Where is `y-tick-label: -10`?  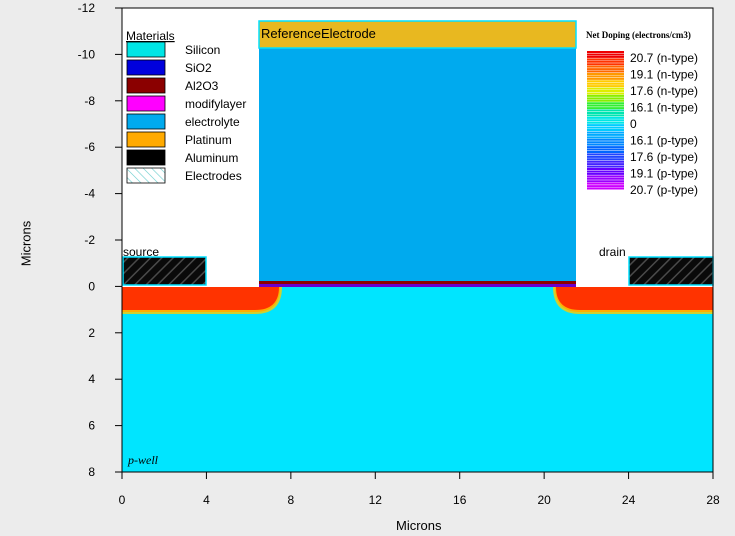 y-tick-label: -10 is located at coordinates (87, 54).